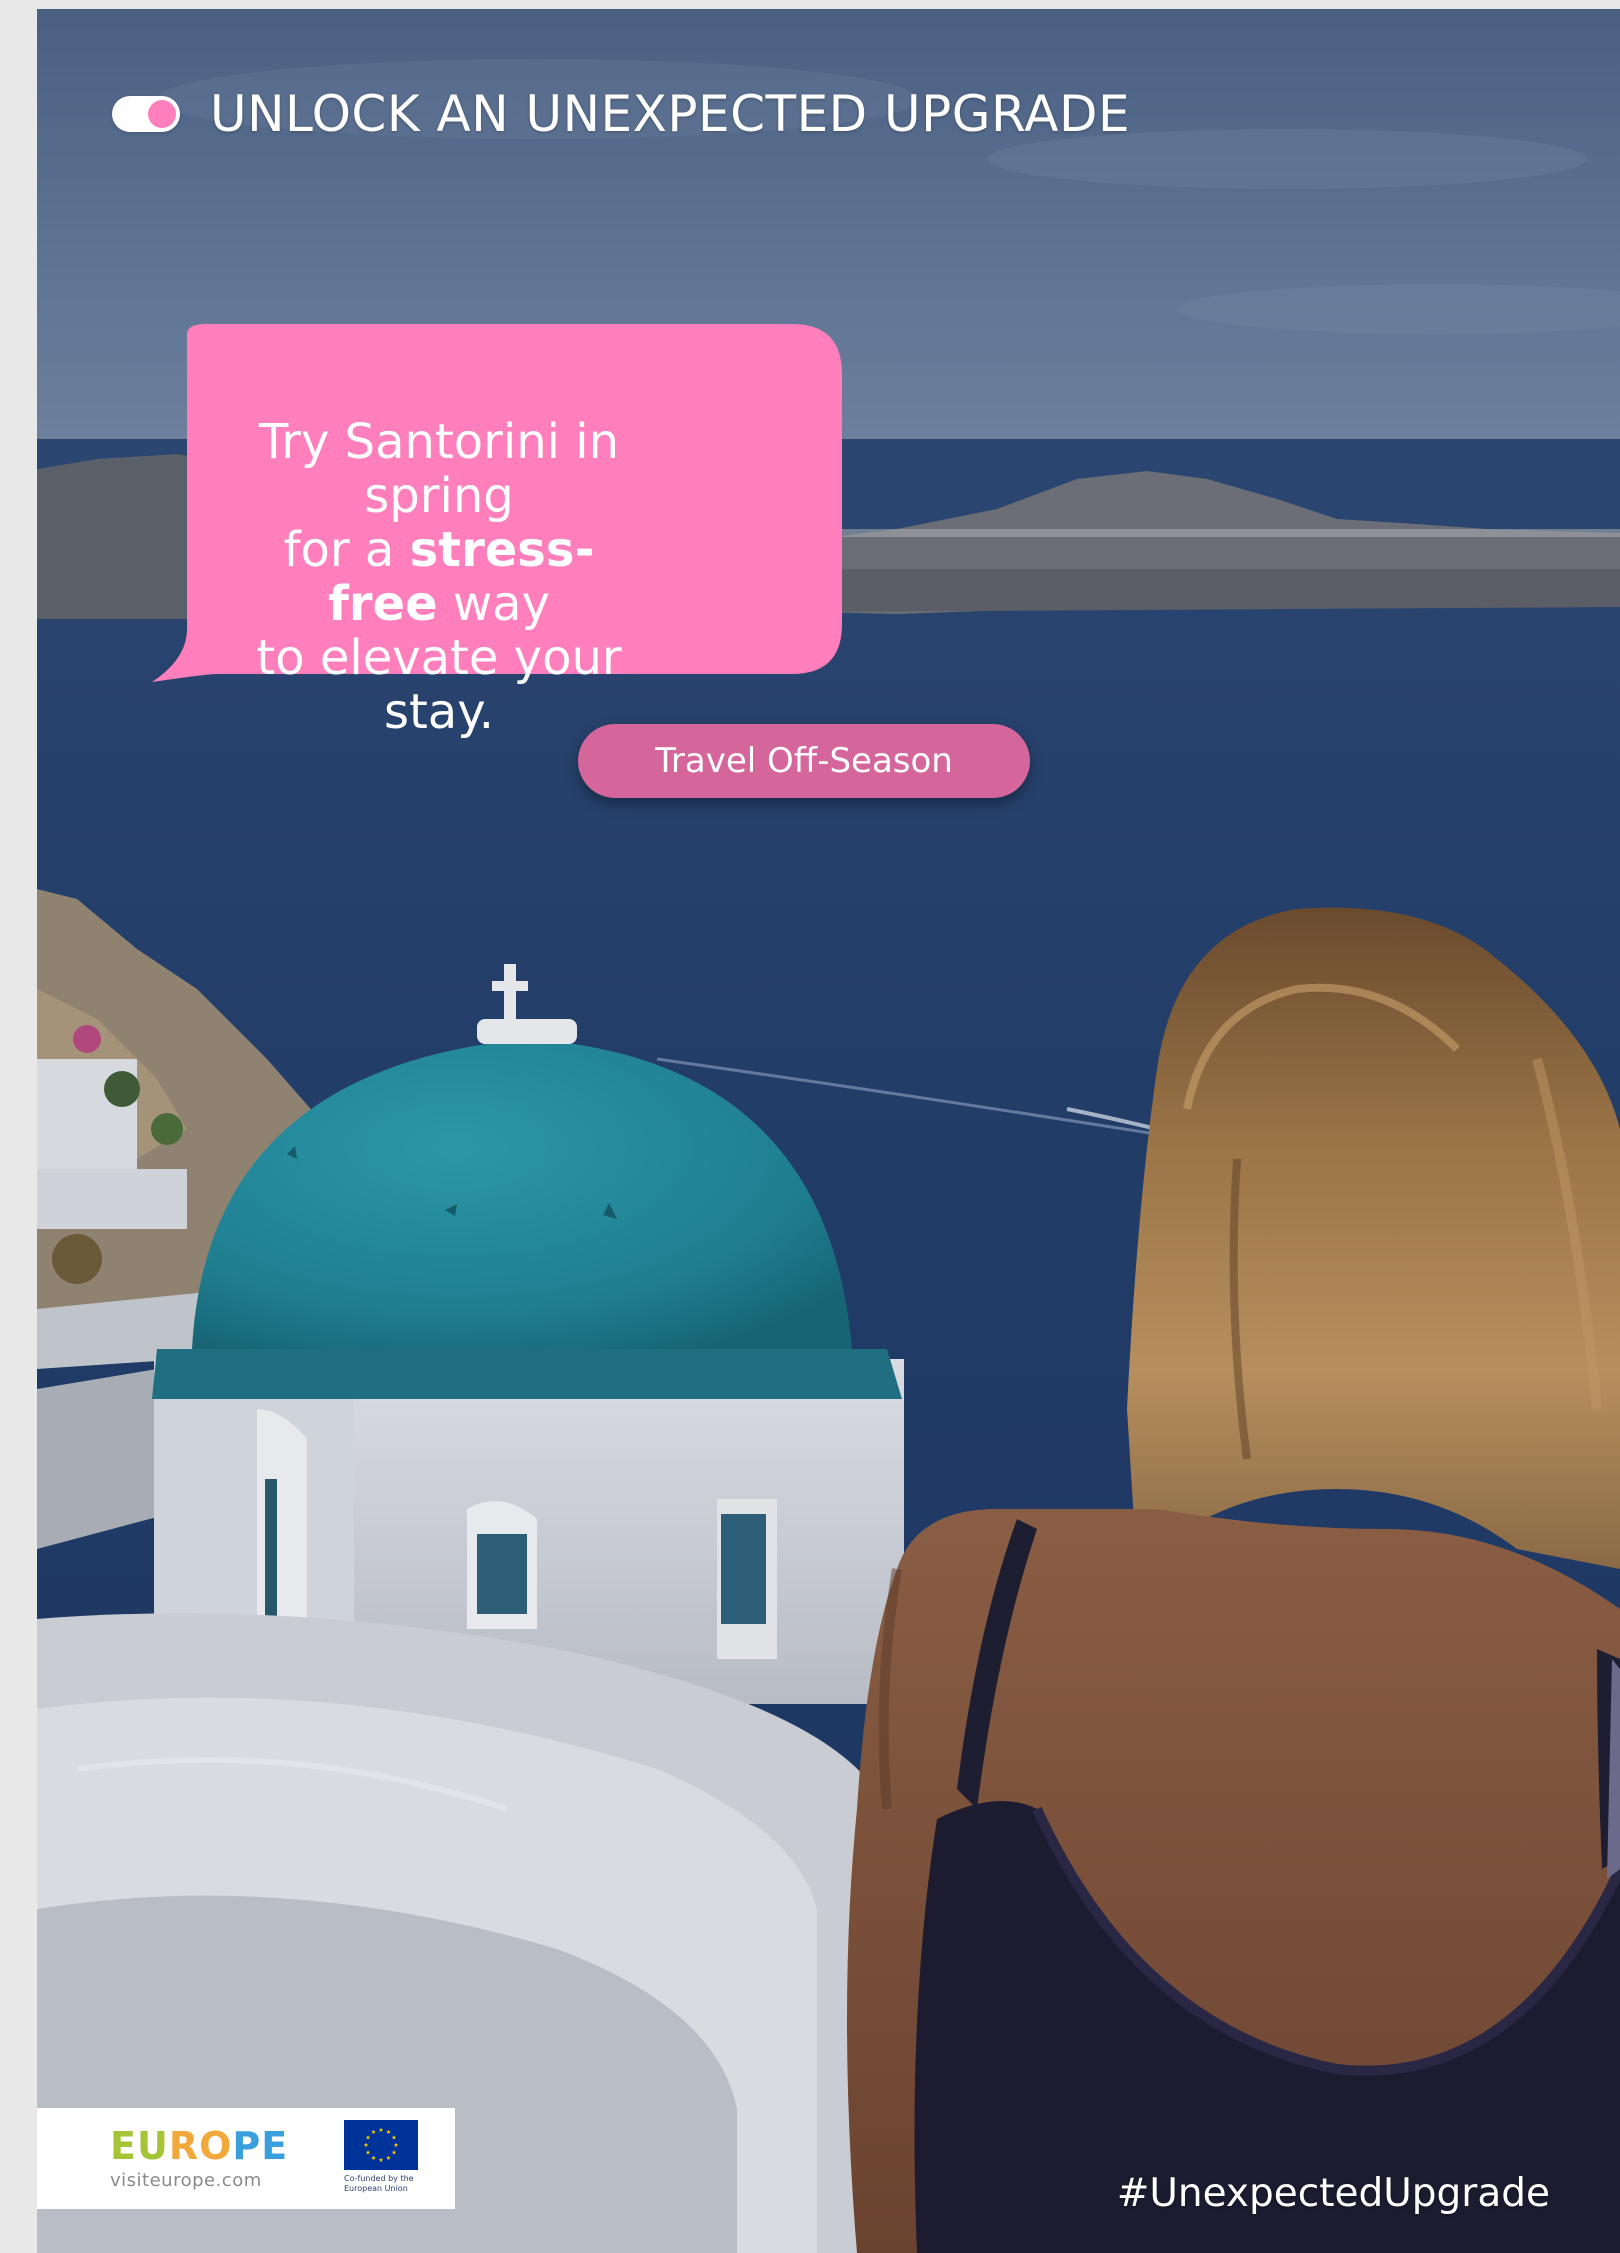 This screenshot has width=1620, height=2253. I want to click on eu-caption-line-1: Co-funded by the, so click(379, 2178).